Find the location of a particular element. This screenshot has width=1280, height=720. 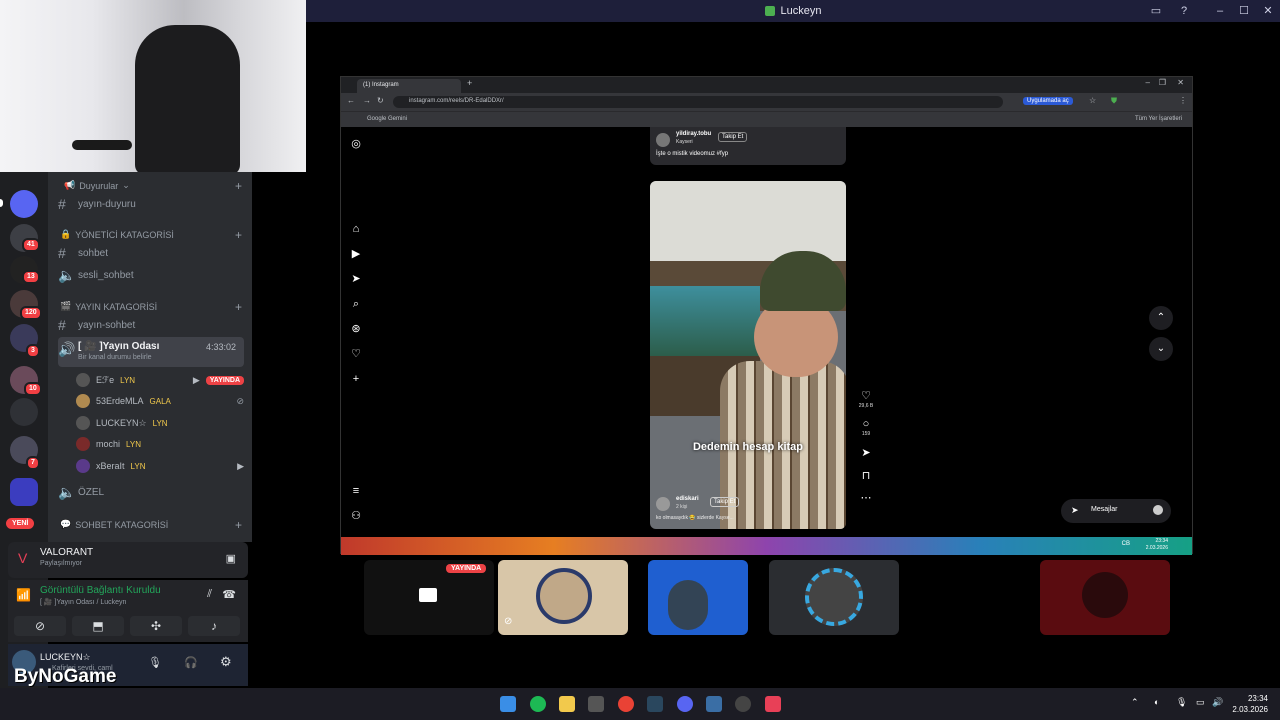

headphones-icon: 🎧 is located at coordinates (191, 662).